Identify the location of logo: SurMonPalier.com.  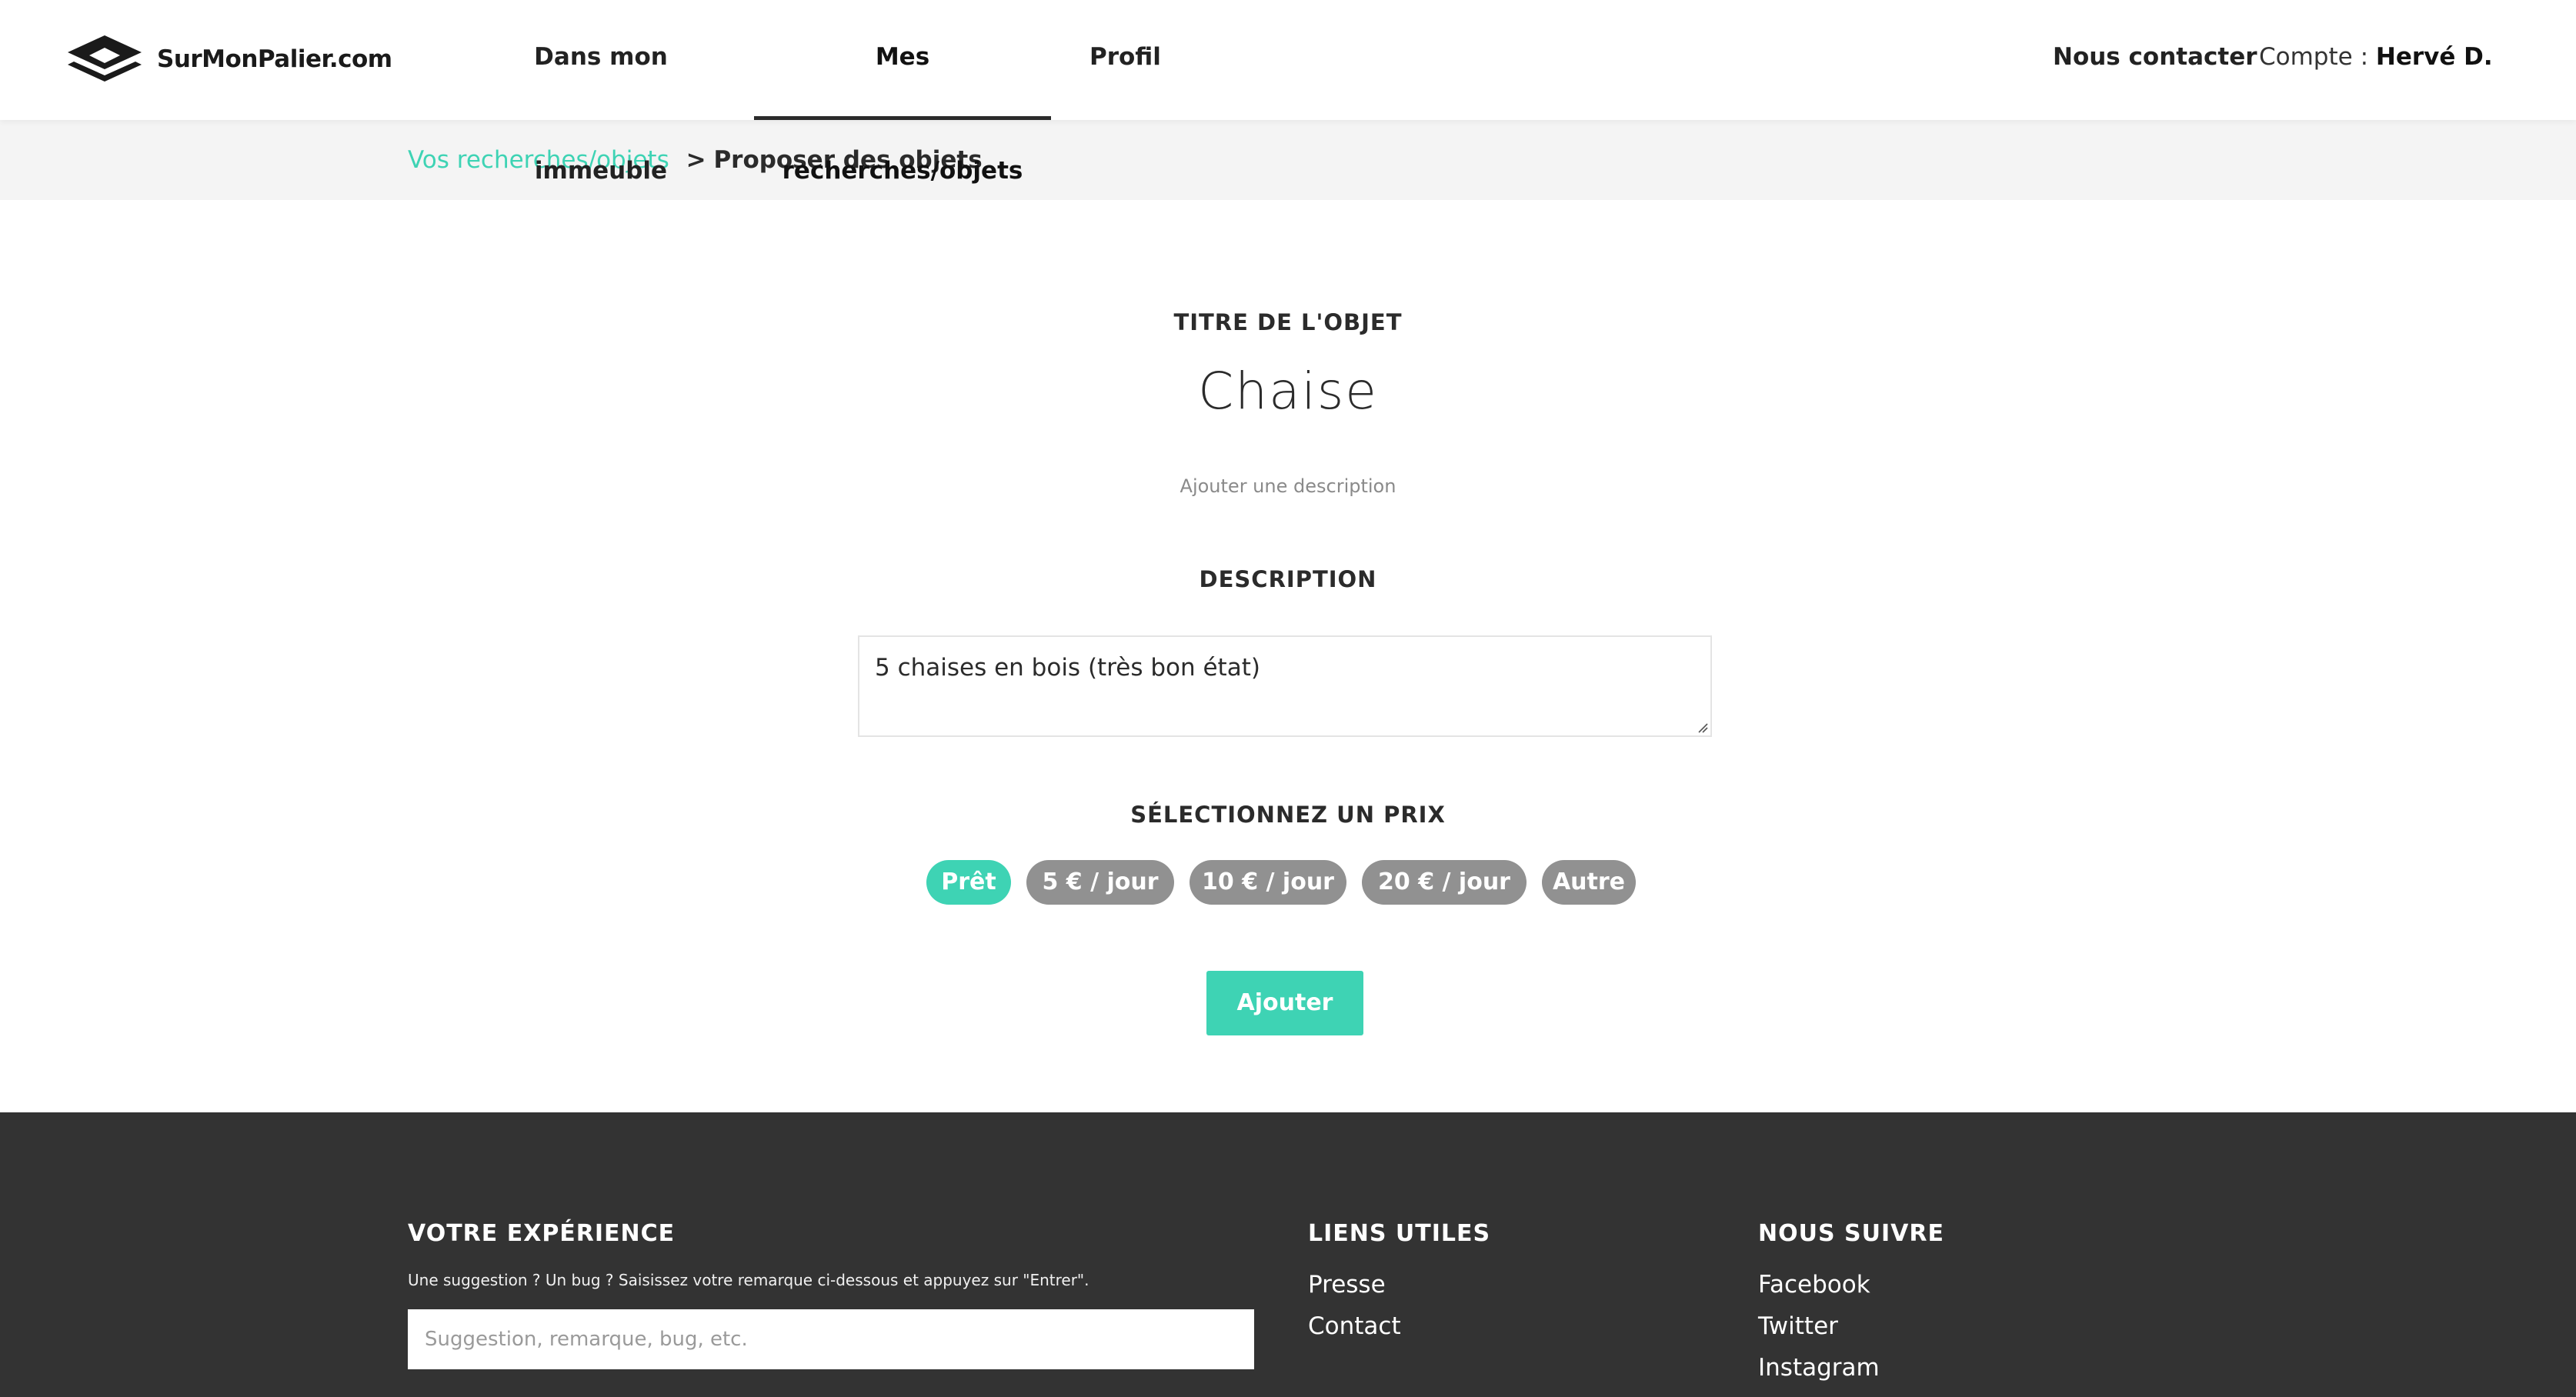
(229, 59).